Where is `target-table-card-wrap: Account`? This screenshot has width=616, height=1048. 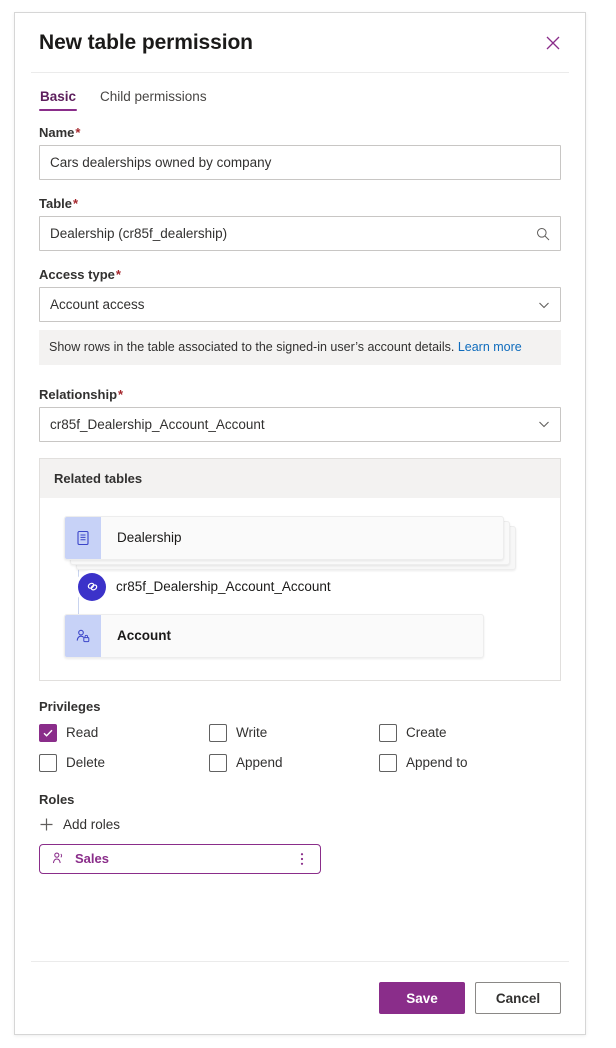 target-table-card-wrap: Account is located at coordinates (274, 635).